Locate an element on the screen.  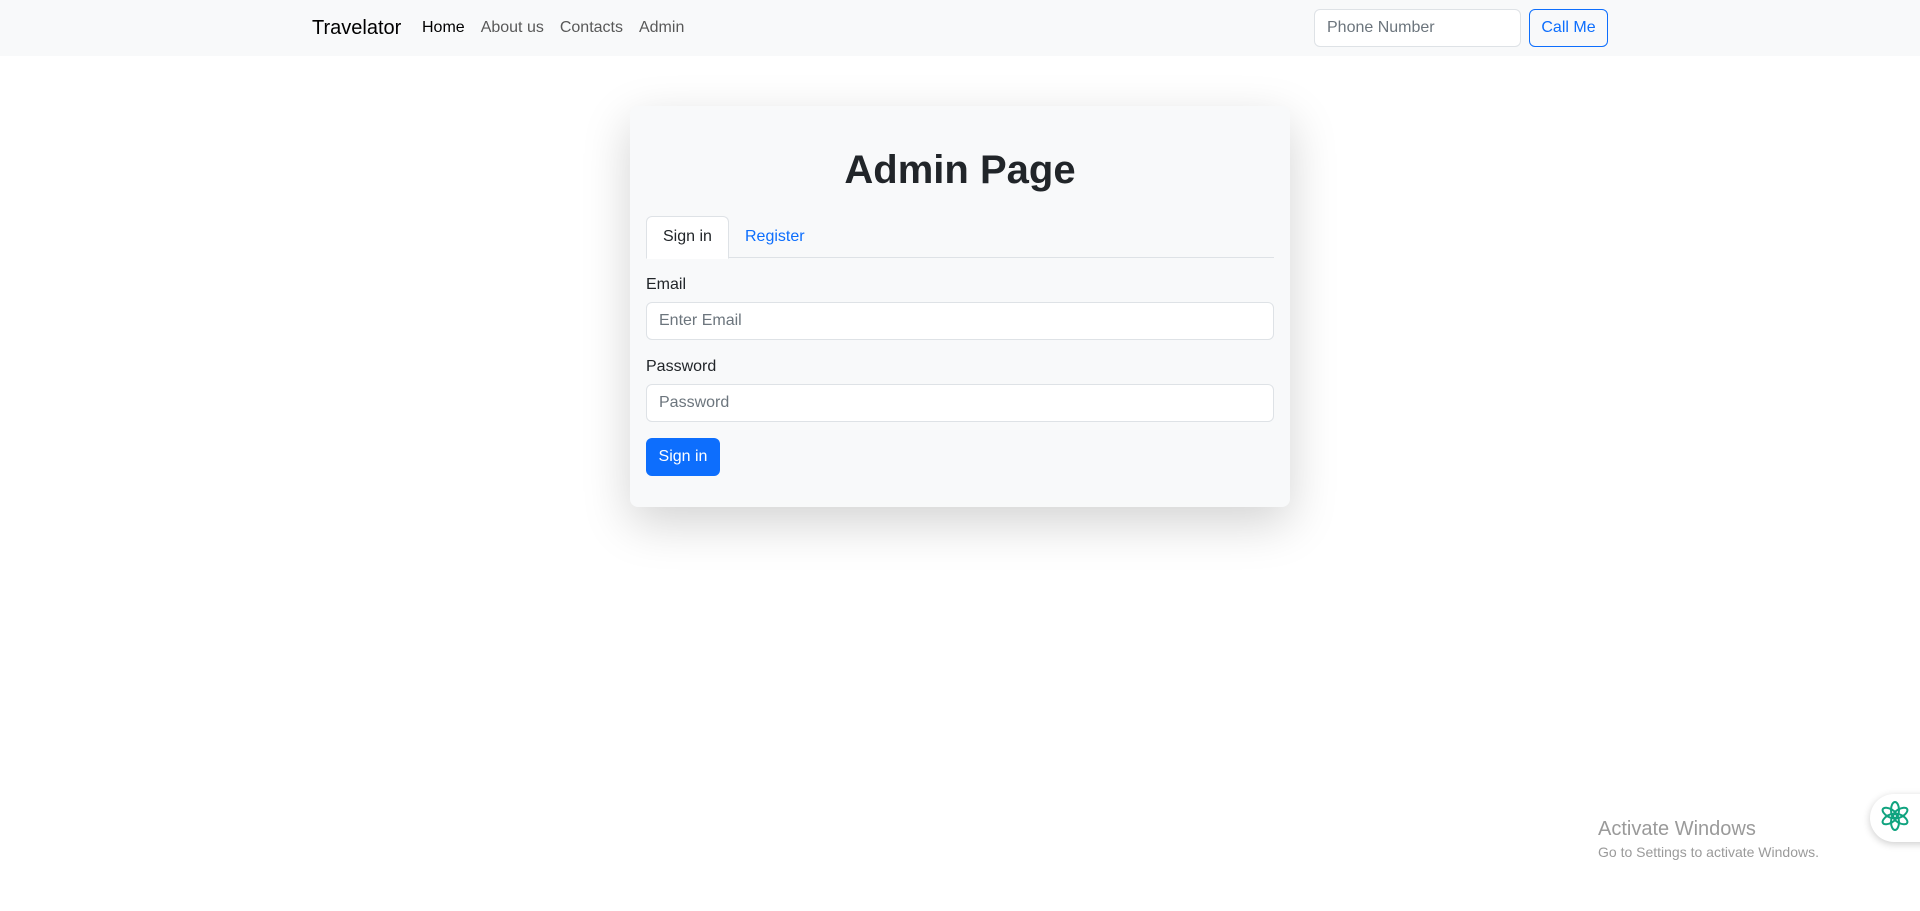
nav-link-about-us: About us is located at coordinates (512, 28).